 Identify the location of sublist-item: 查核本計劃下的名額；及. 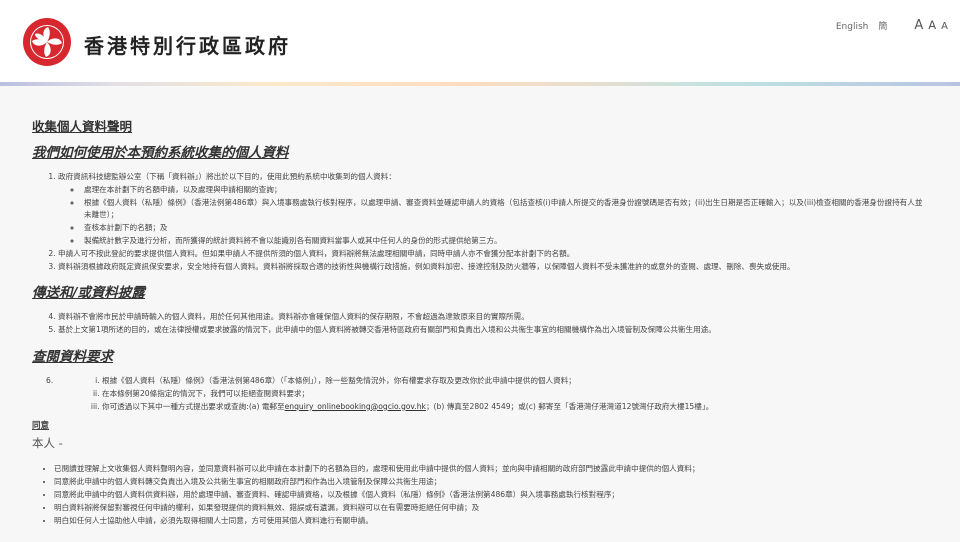
(505, 228).